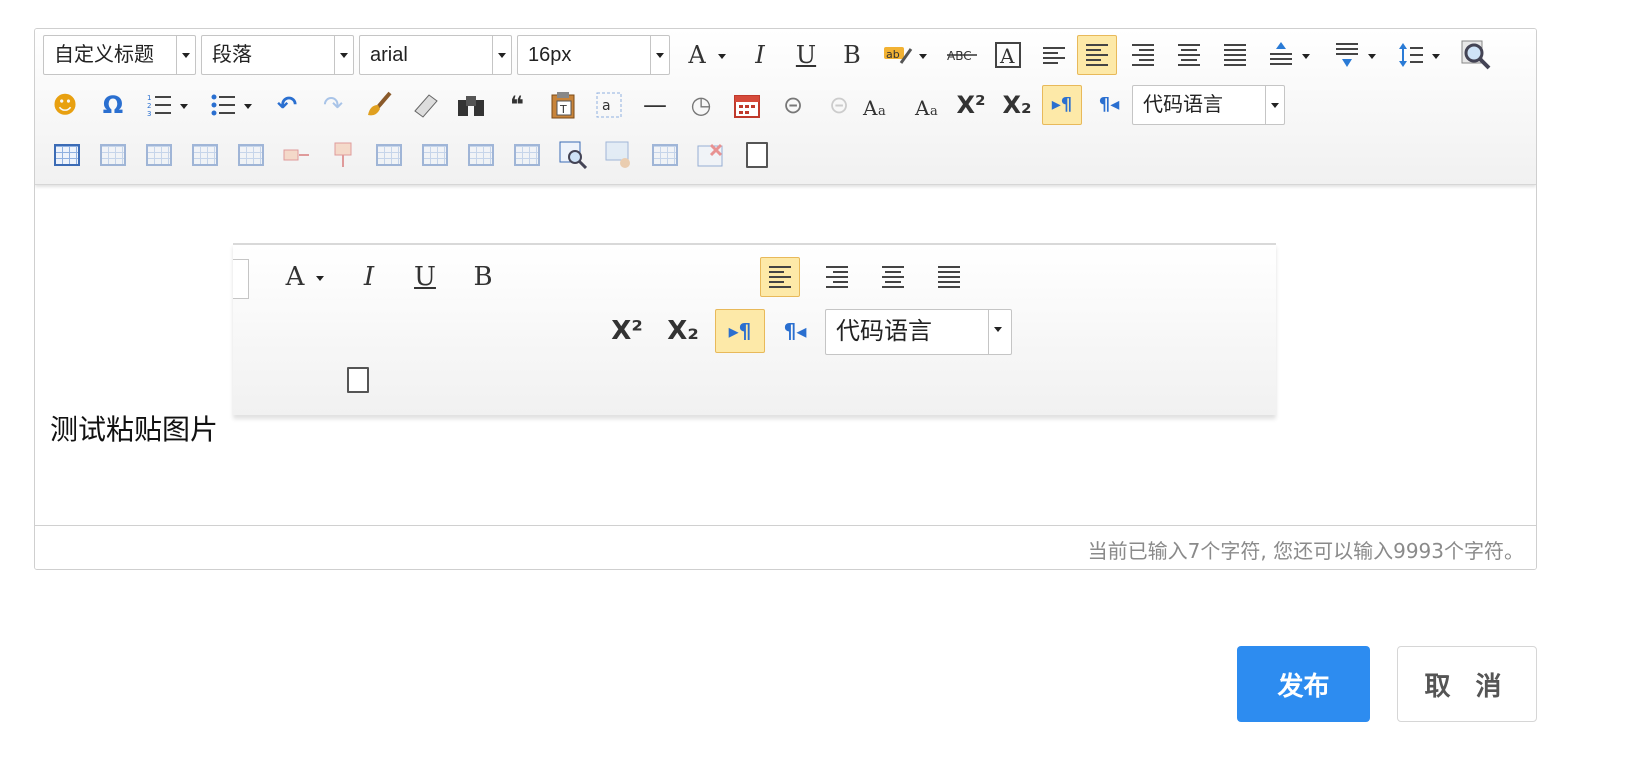 This screenshot has height=770, width=1650. Describe the element at coordinates (435, 155) in the screenshot. I see `delete-col-button` at that location.